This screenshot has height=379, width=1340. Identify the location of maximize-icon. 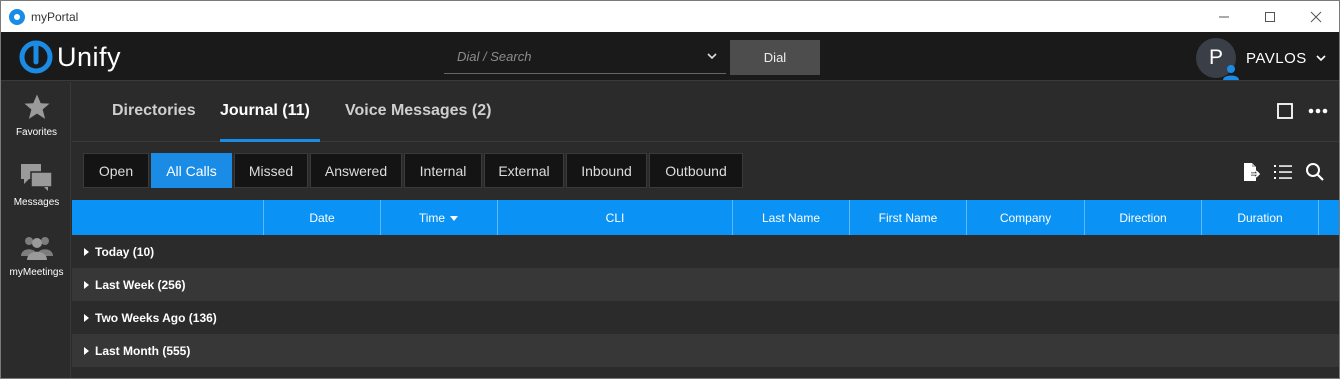
(1270, 16).